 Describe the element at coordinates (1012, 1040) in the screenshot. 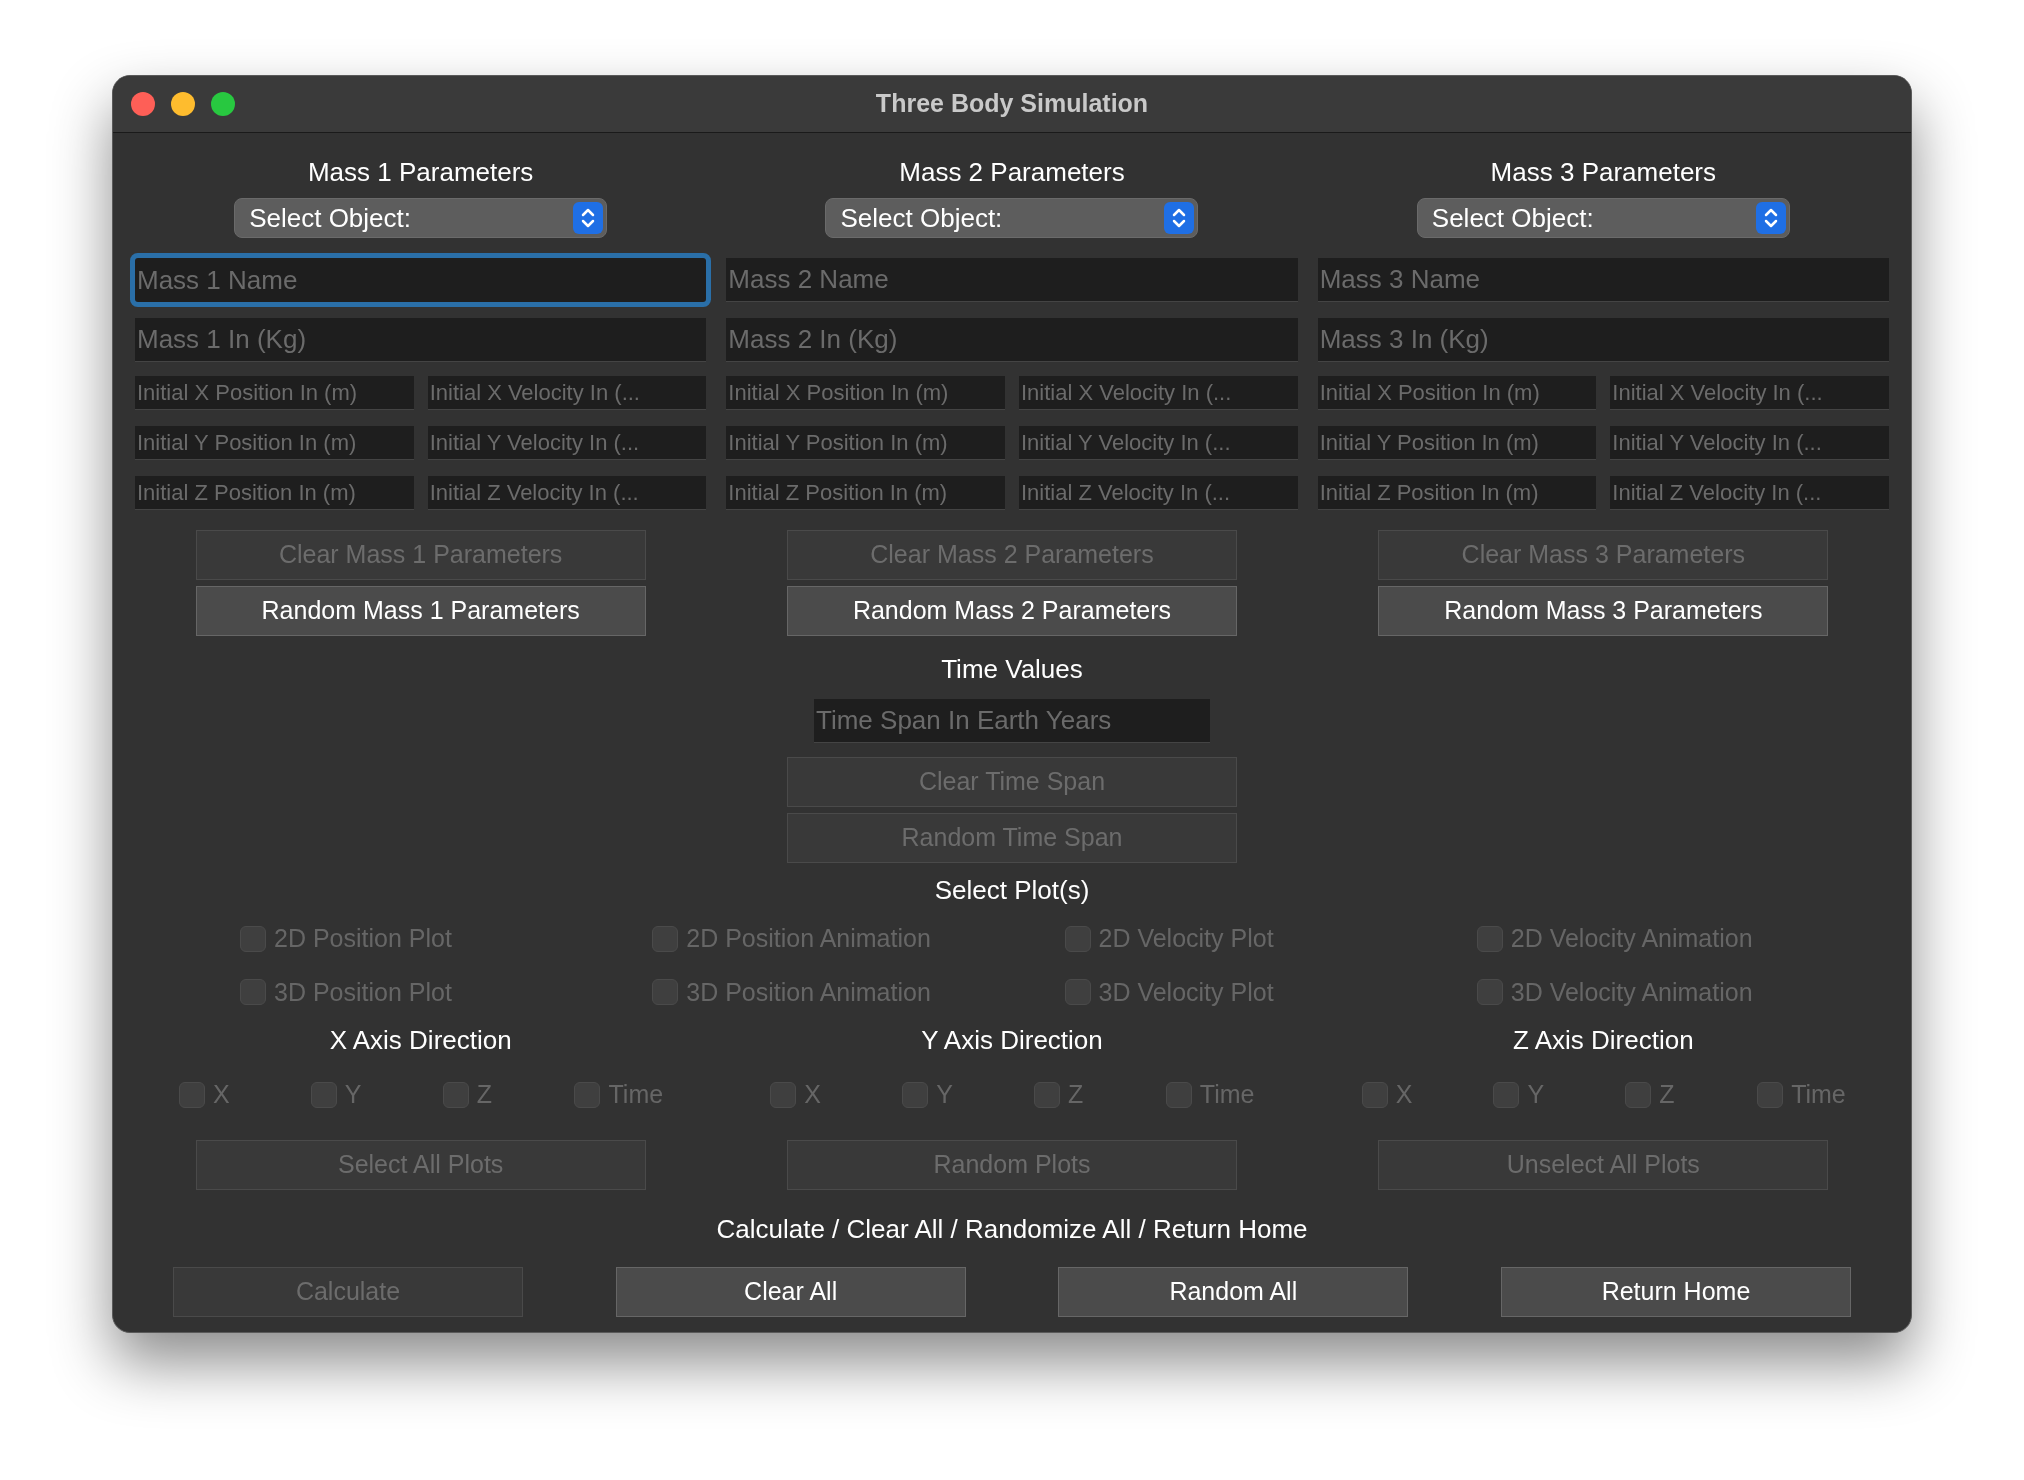

I see `section-heading: Y Axis Direction` at that location.